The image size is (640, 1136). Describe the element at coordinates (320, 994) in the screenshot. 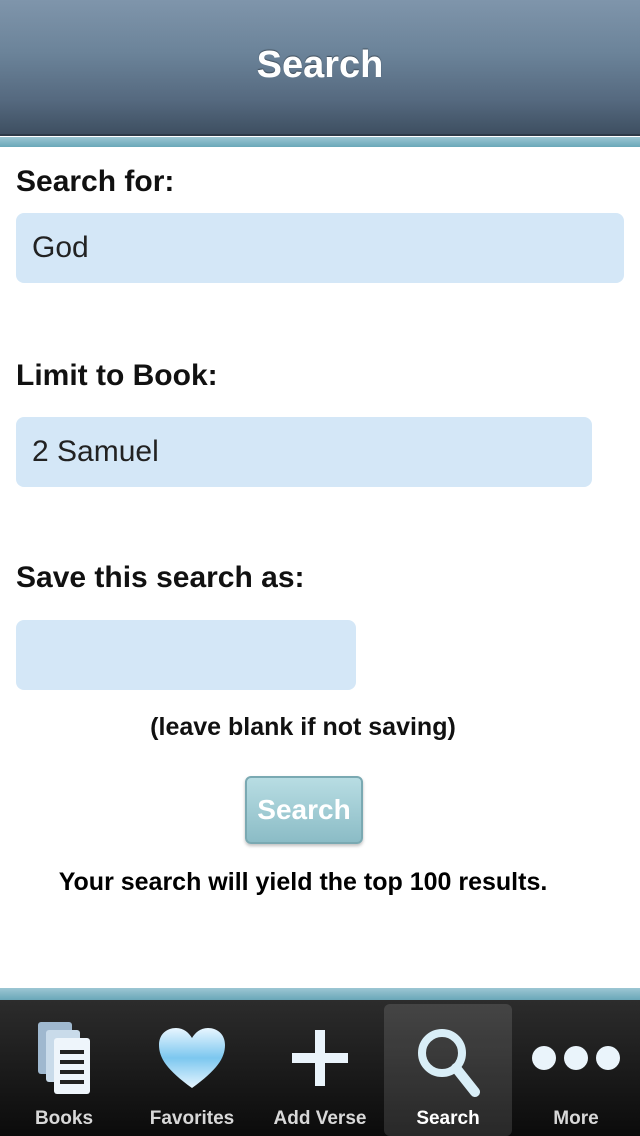

I see `footer-accent-strip` at that location.